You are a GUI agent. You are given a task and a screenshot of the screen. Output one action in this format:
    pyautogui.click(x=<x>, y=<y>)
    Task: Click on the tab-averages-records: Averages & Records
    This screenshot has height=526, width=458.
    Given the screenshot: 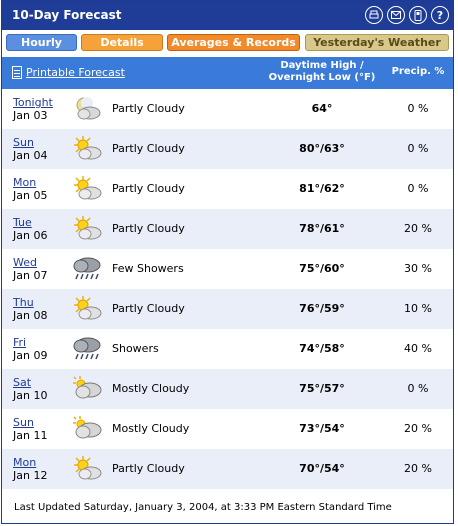 What is the action you would take?
    pyautogui.click(x=233, y=42)
    